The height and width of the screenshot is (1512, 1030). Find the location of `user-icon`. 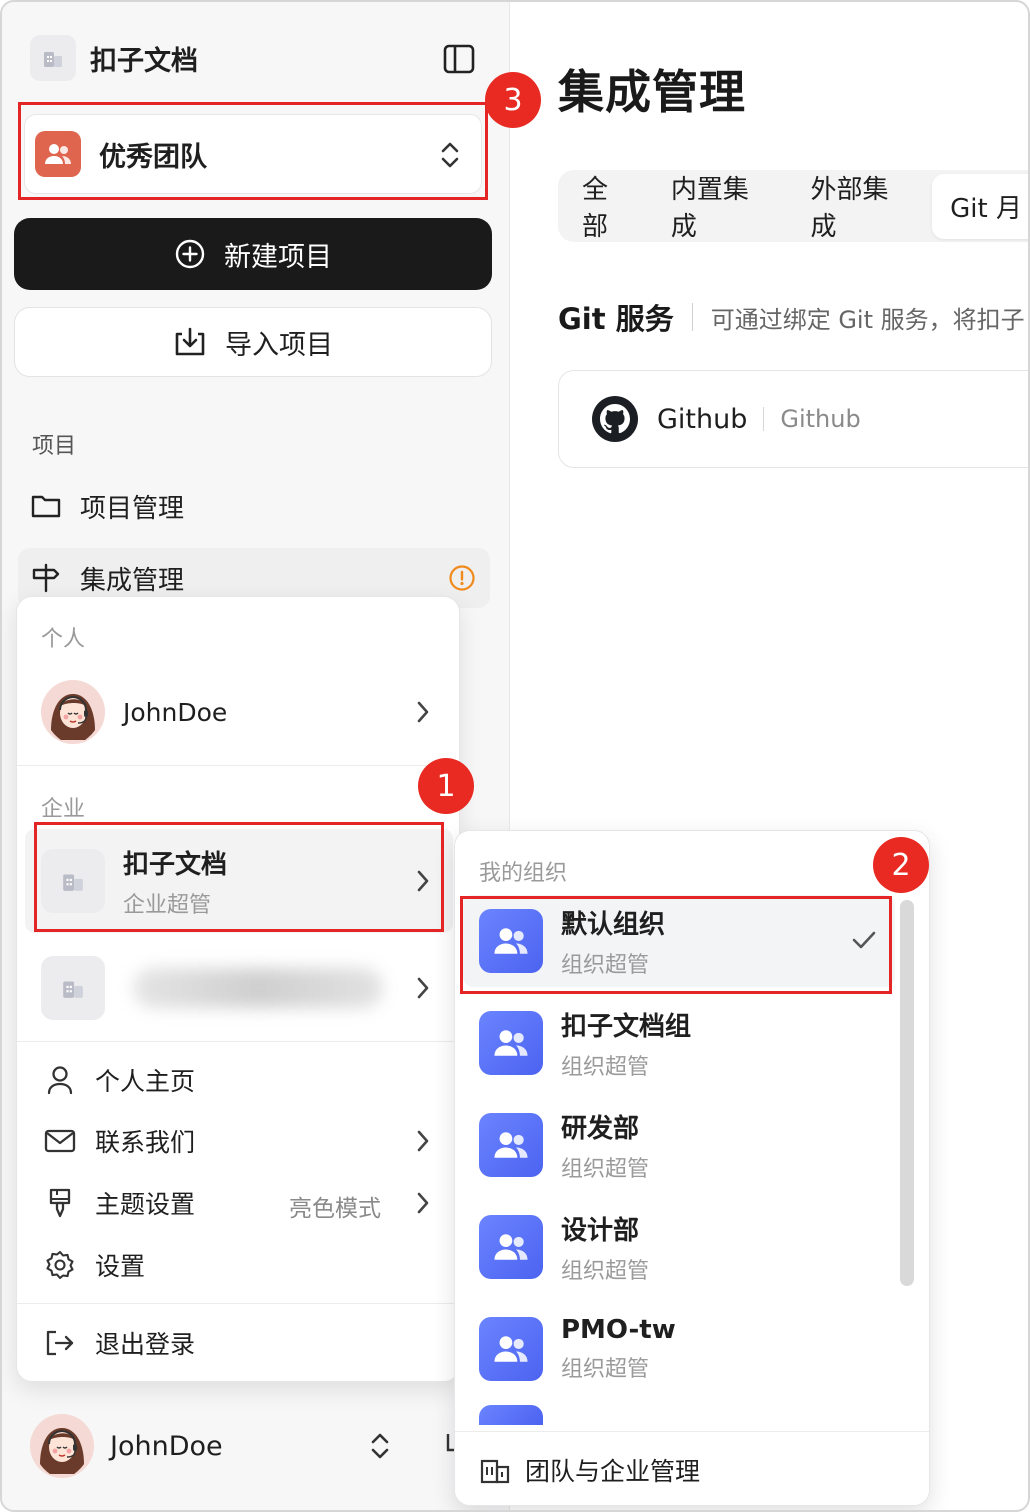

user-icon is located at coordinates (60, 1080).